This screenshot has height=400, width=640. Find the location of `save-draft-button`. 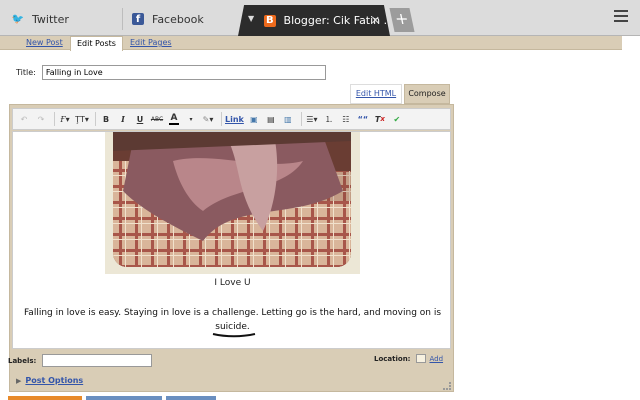

save-draft-button is located at coordinates (124, 398).